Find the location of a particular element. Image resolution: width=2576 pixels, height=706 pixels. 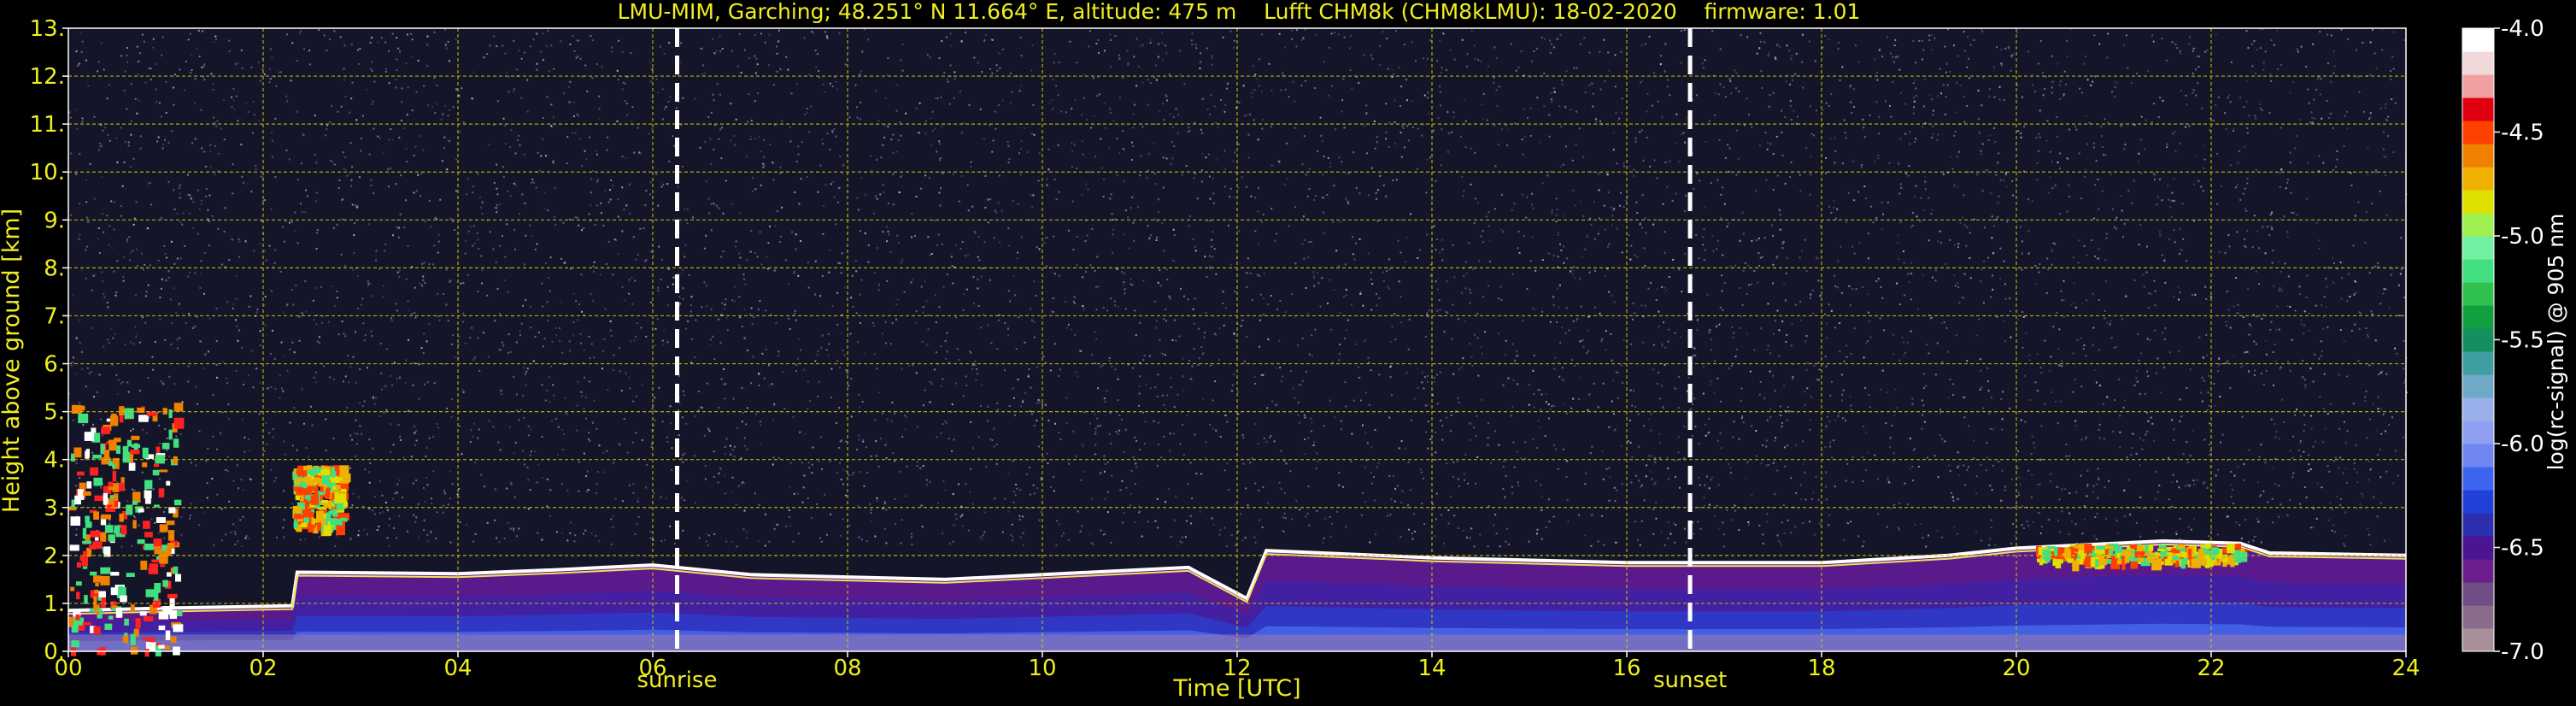

colorbar-tick-label: -4.5 is located at coordinates (2522, 133).